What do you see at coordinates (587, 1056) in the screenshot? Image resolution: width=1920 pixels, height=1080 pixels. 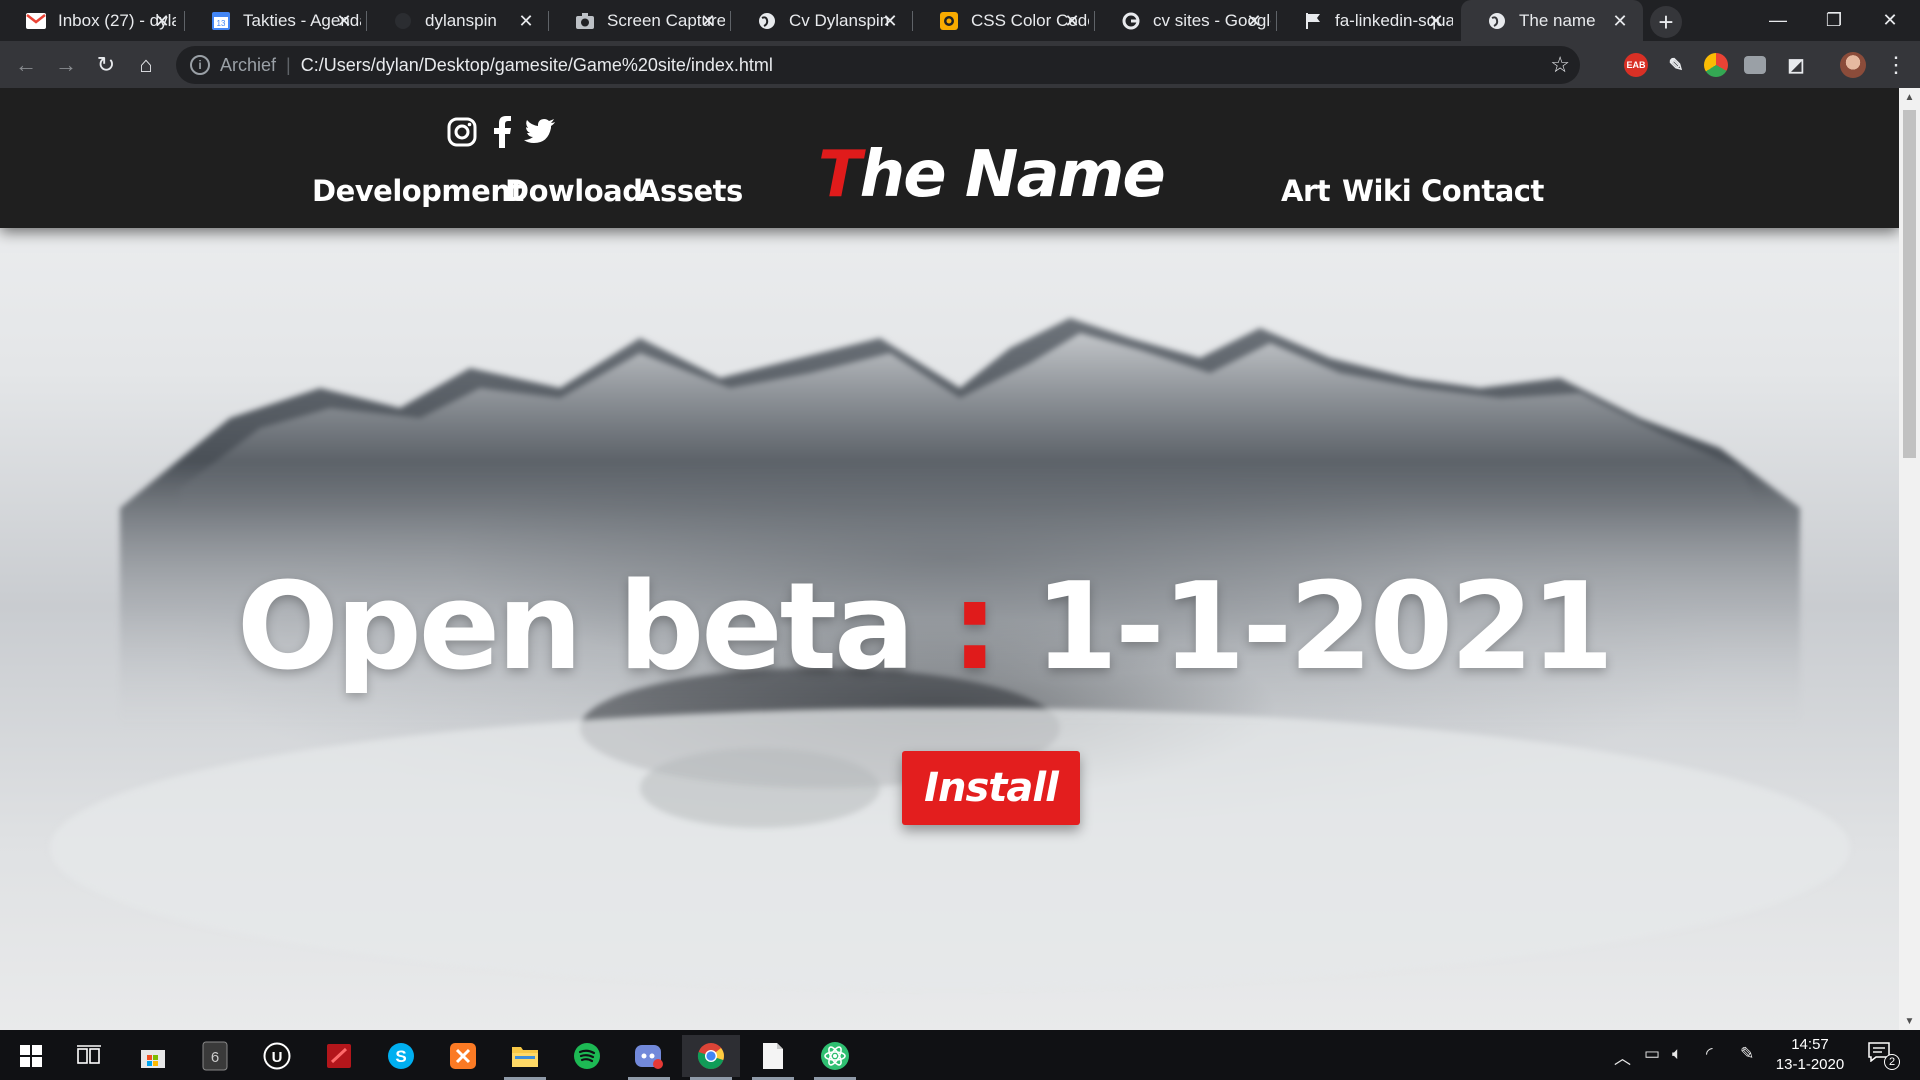 I see `spotify-icon` at bounding box center [587, 1056].